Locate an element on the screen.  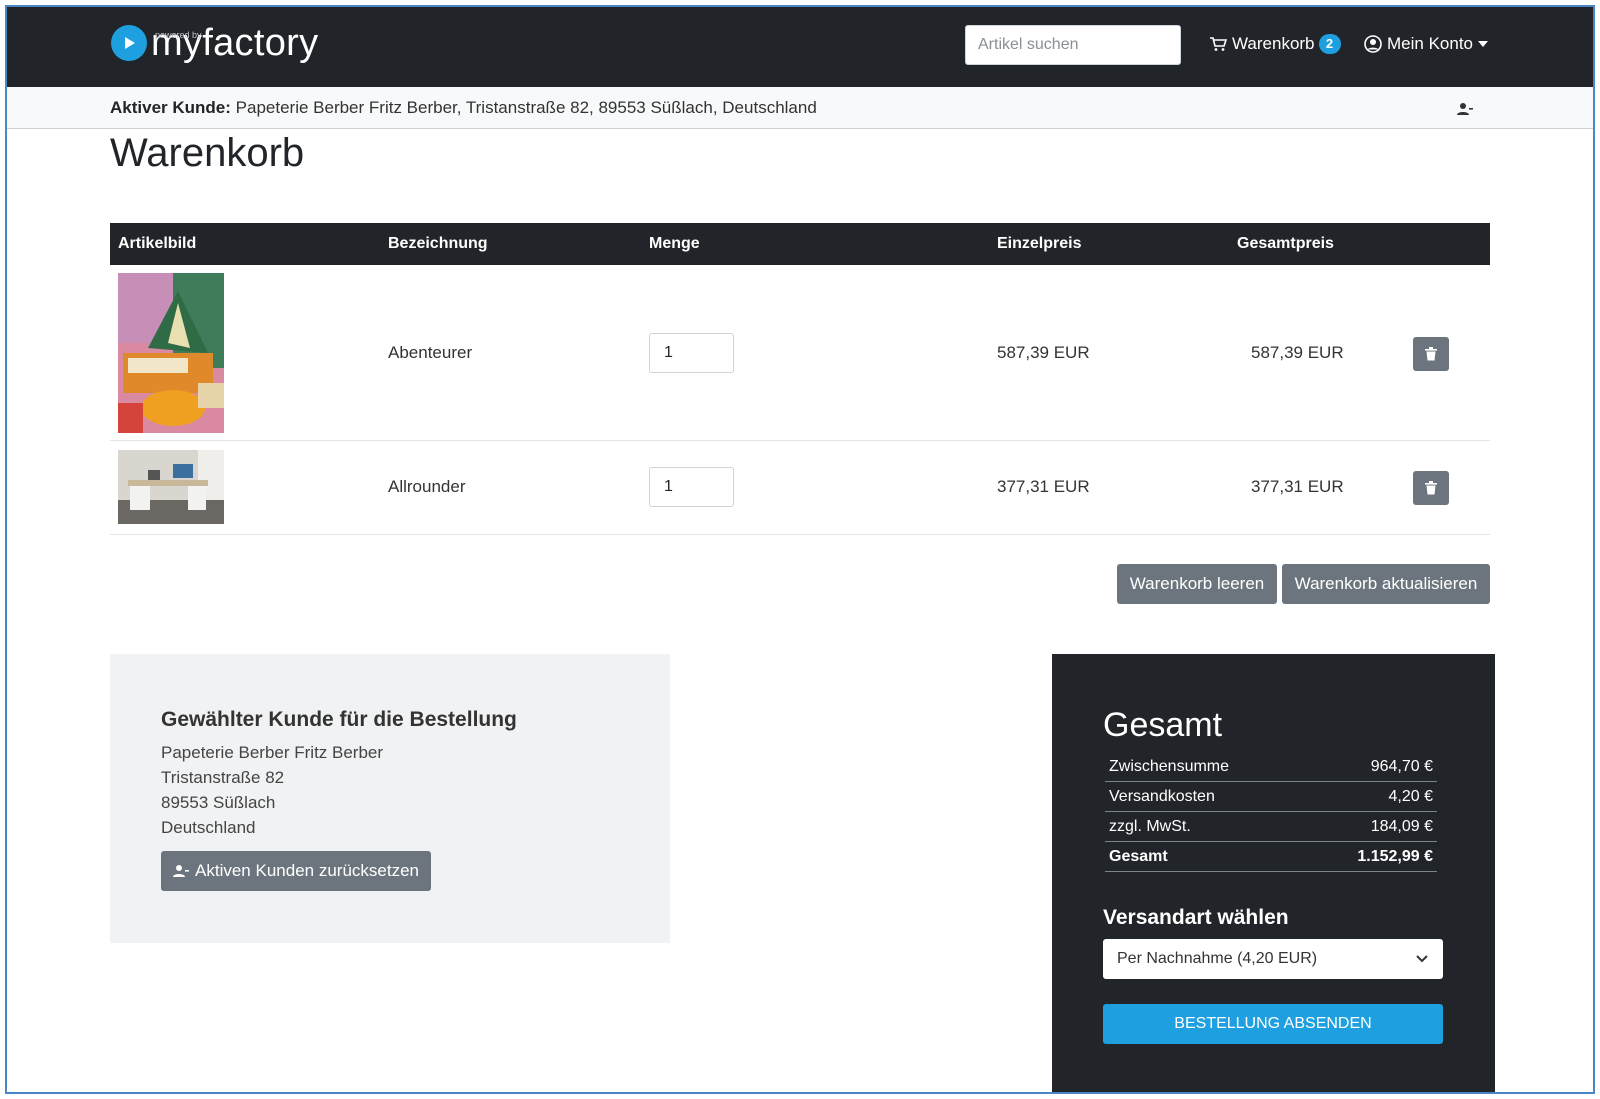
customer-name: Papeterie Berber Fritz Berber is located at coordinates (272, 752).